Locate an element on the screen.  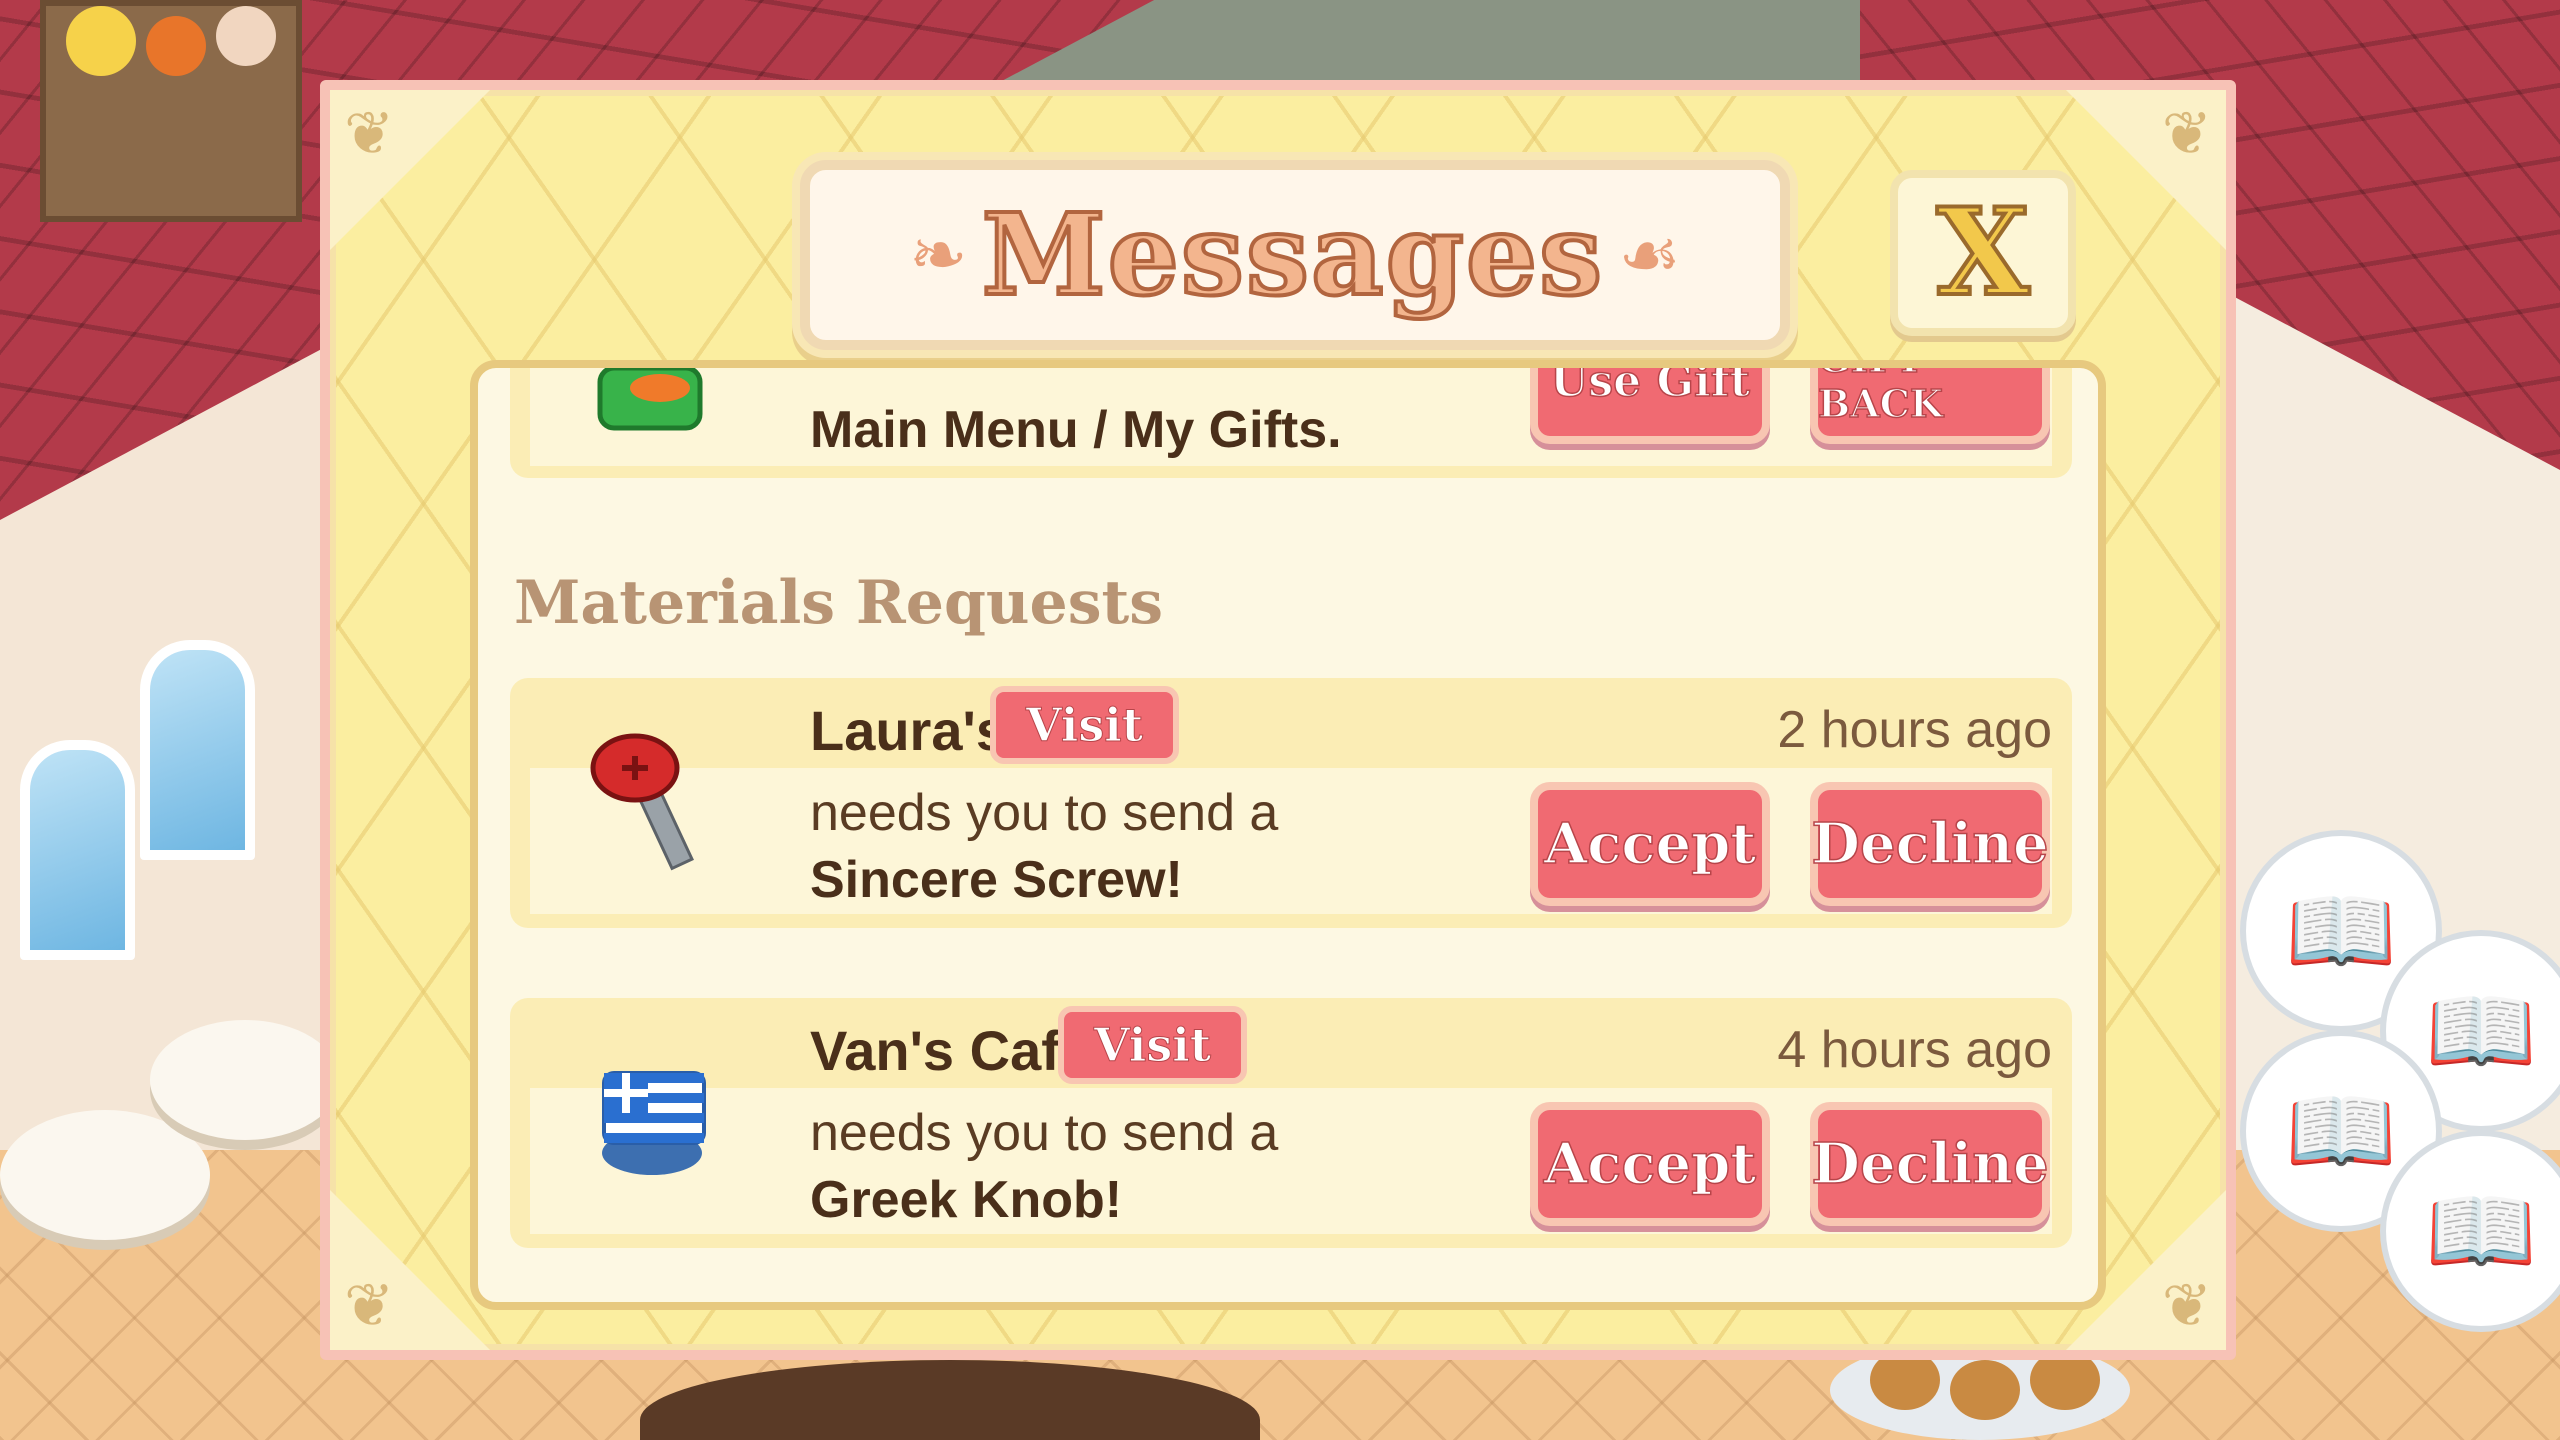
flourish-icon: ☙ is located at coordinates (1649, 255).